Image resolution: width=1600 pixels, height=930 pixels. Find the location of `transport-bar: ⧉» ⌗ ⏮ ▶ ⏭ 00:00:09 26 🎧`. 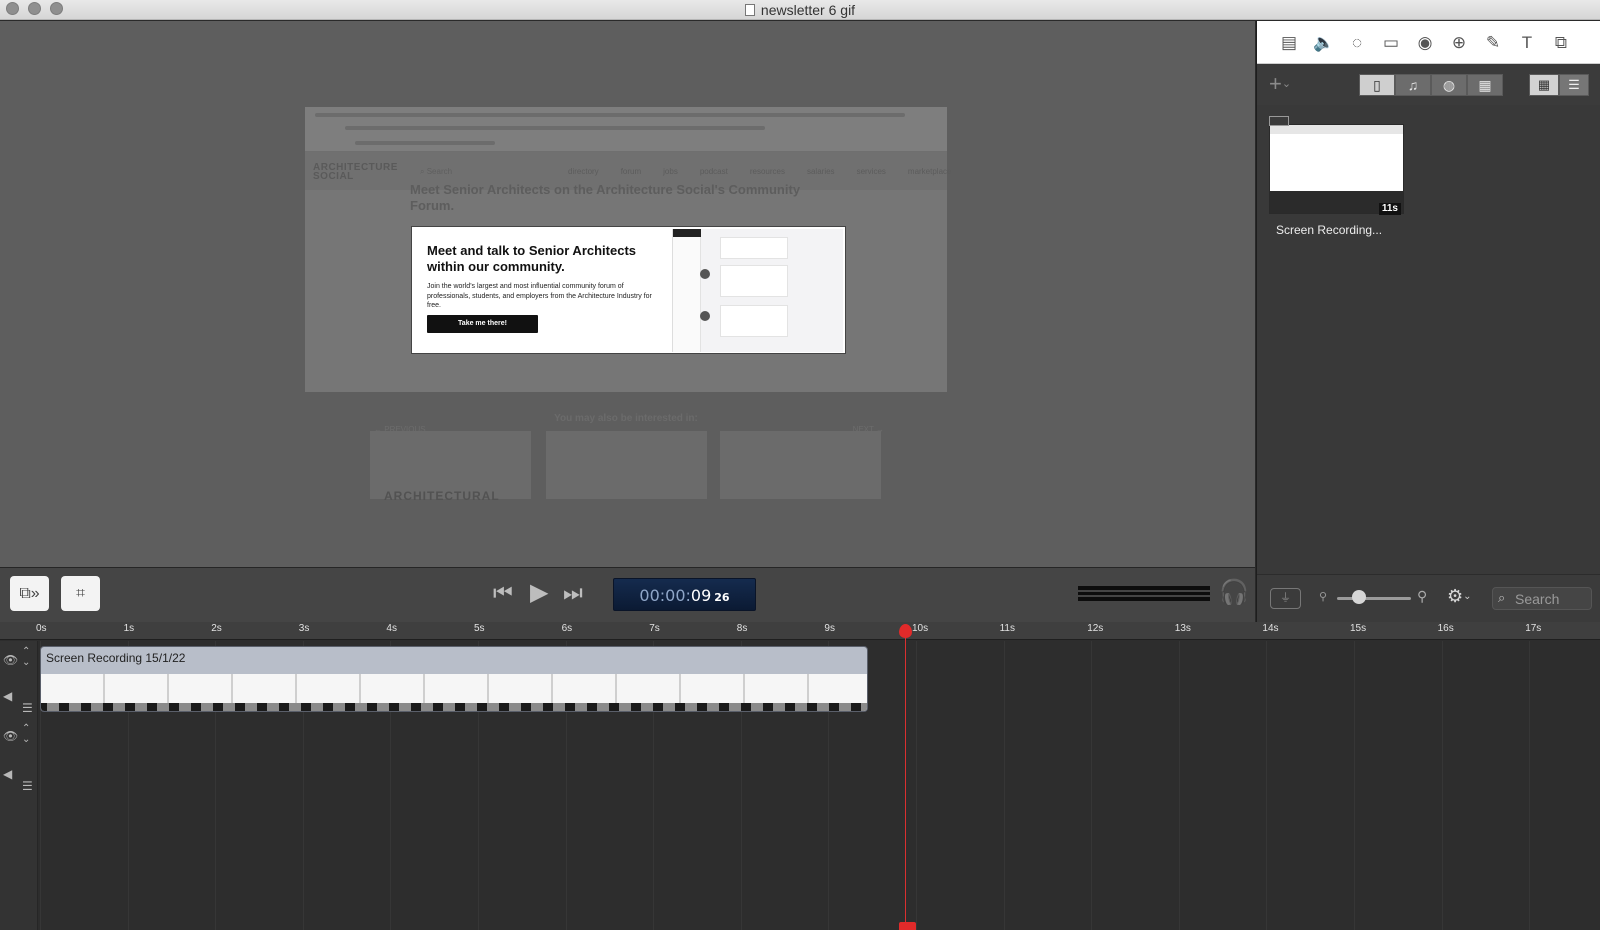

transport-bar: ⧉» ⌗ ⏮ ▶ ⏭ 00:00:09 26 🎧 is located at coordinates (627, 594).